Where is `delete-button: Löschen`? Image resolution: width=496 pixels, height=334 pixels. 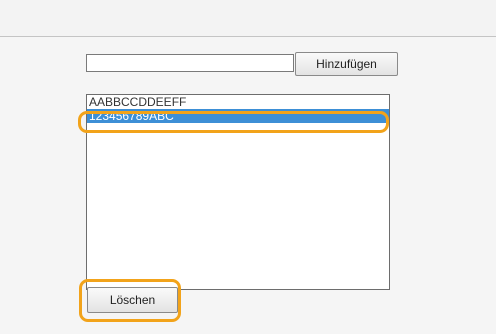
delete-button: Löschen is located at coordinates (132, 300).